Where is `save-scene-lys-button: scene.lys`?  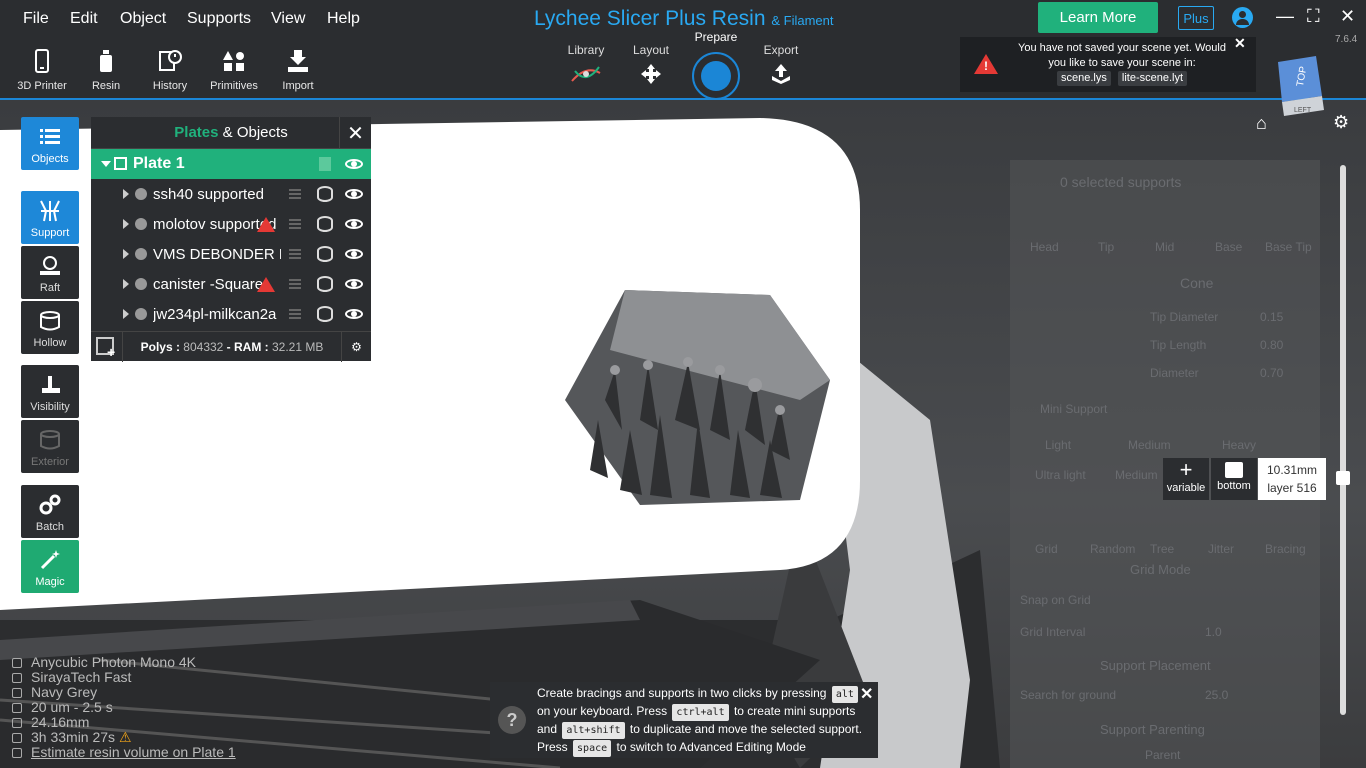
save-scene-lys-button: scene.lys is located at coordinates (1083, 78).